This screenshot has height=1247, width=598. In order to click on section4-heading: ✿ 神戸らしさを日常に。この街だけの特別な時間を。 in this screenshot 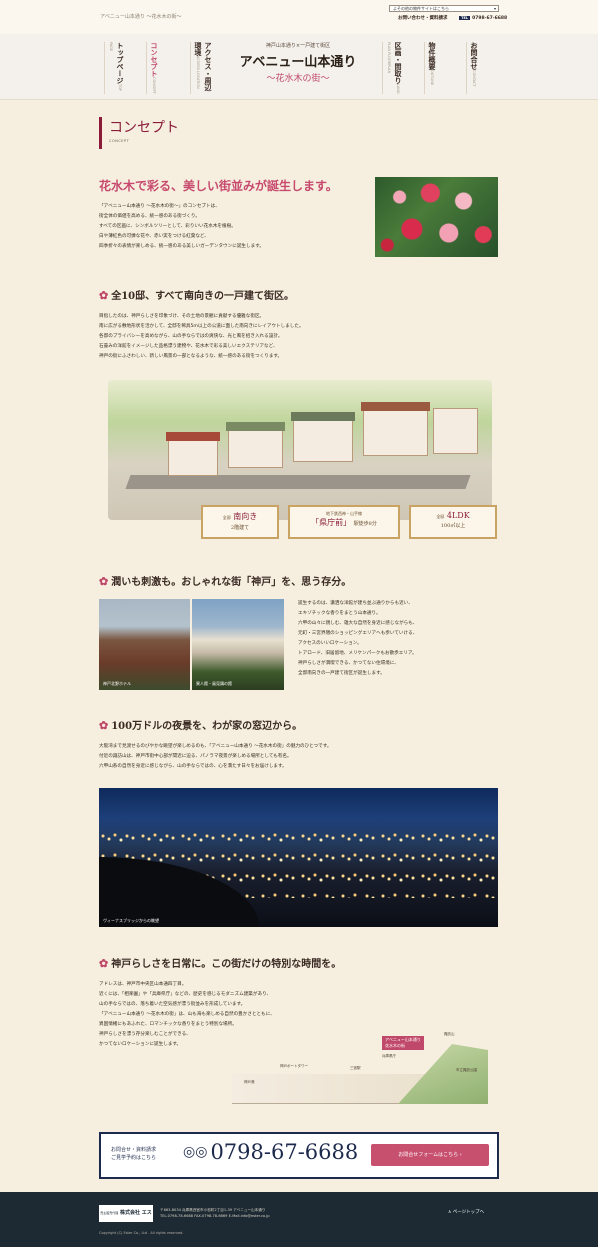, I will do `click(220, 962)`.